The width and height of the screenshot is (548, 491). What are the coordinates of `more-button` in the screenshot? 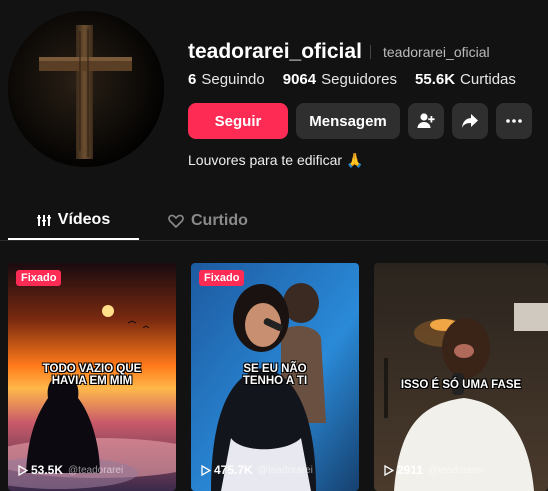 It's located at (514, 121).